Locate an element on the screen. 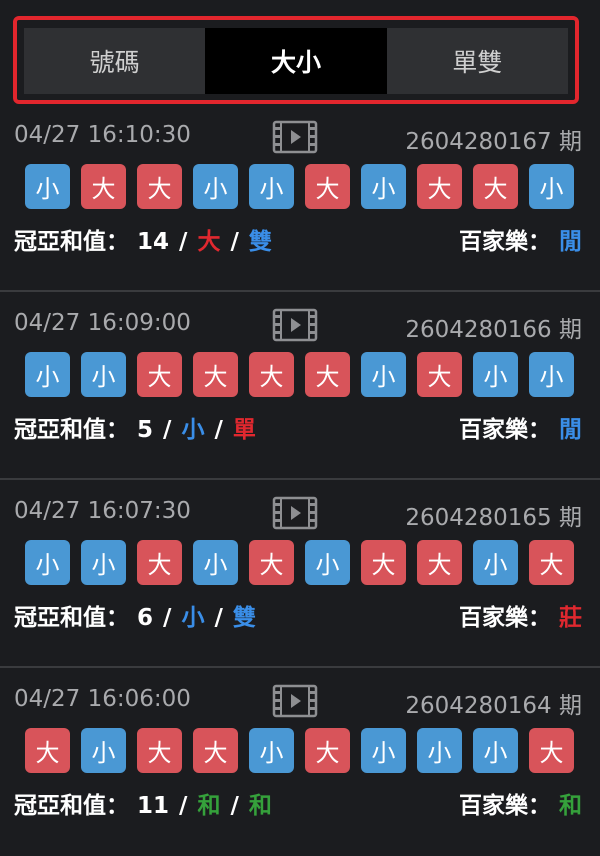 The height and width of the screenshot is (856, 600). draw-time: 04/27 16:09:00 is located at coordinates (102, 323).